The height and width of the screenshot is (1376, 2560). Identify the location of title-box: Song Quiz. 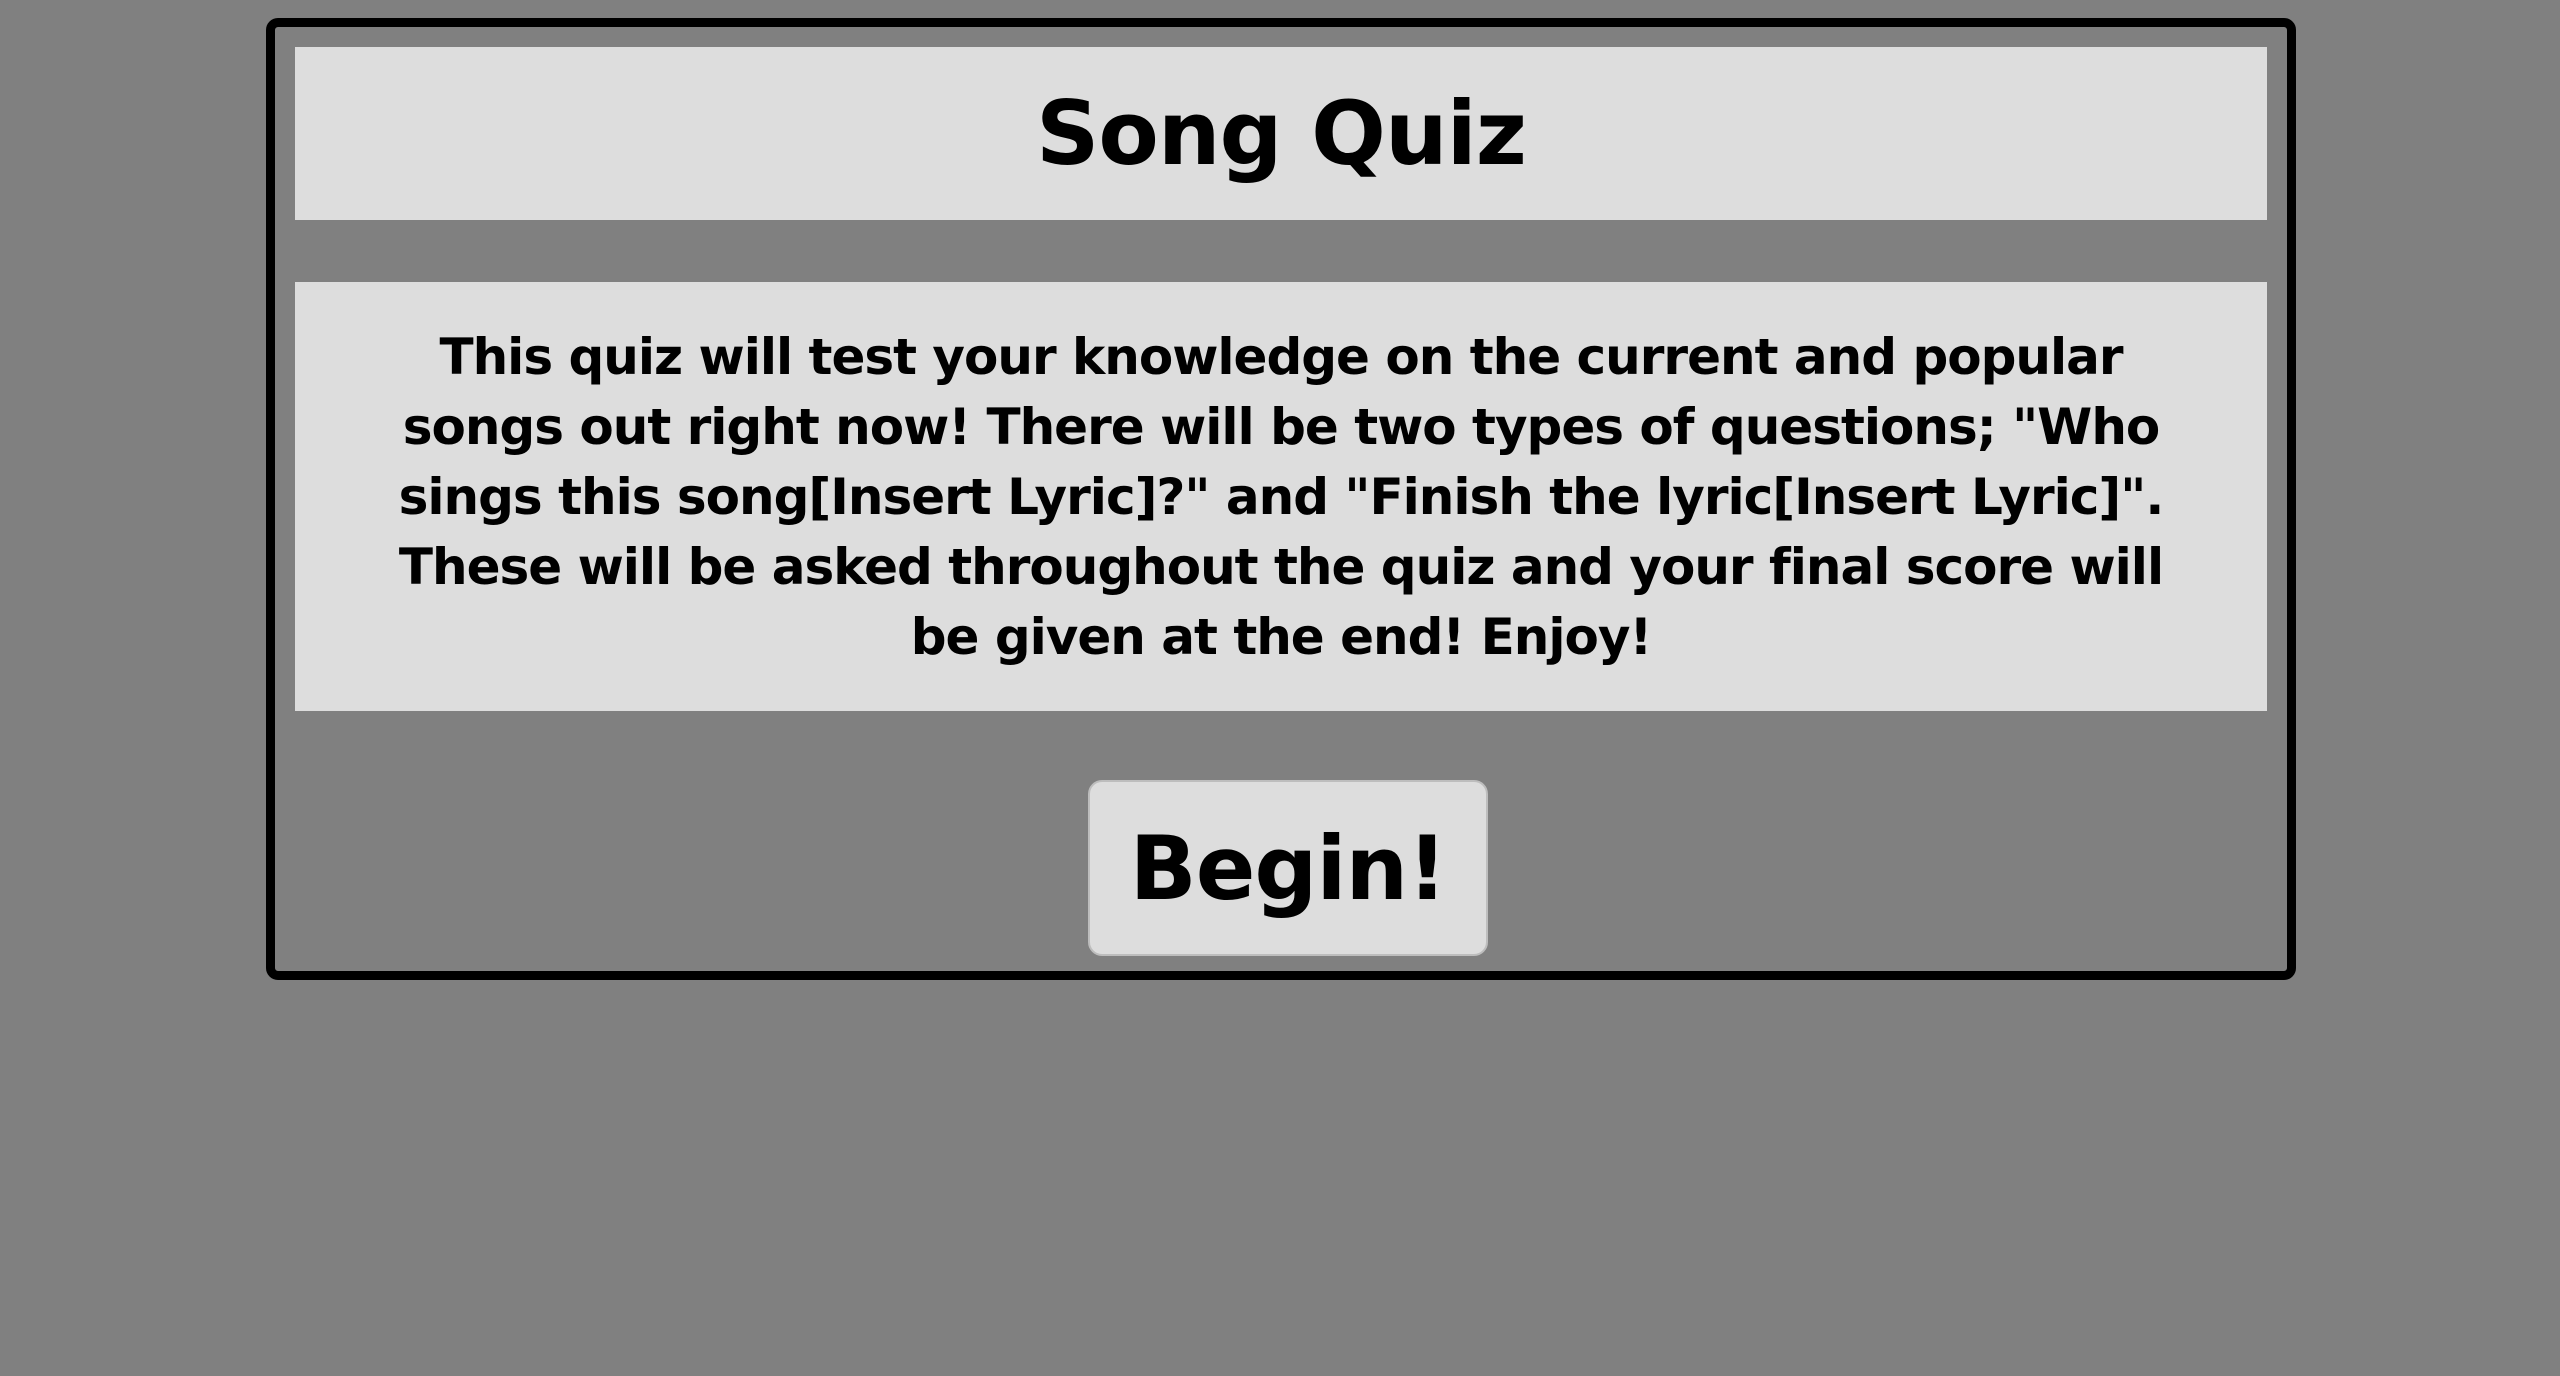
(1281, 133).